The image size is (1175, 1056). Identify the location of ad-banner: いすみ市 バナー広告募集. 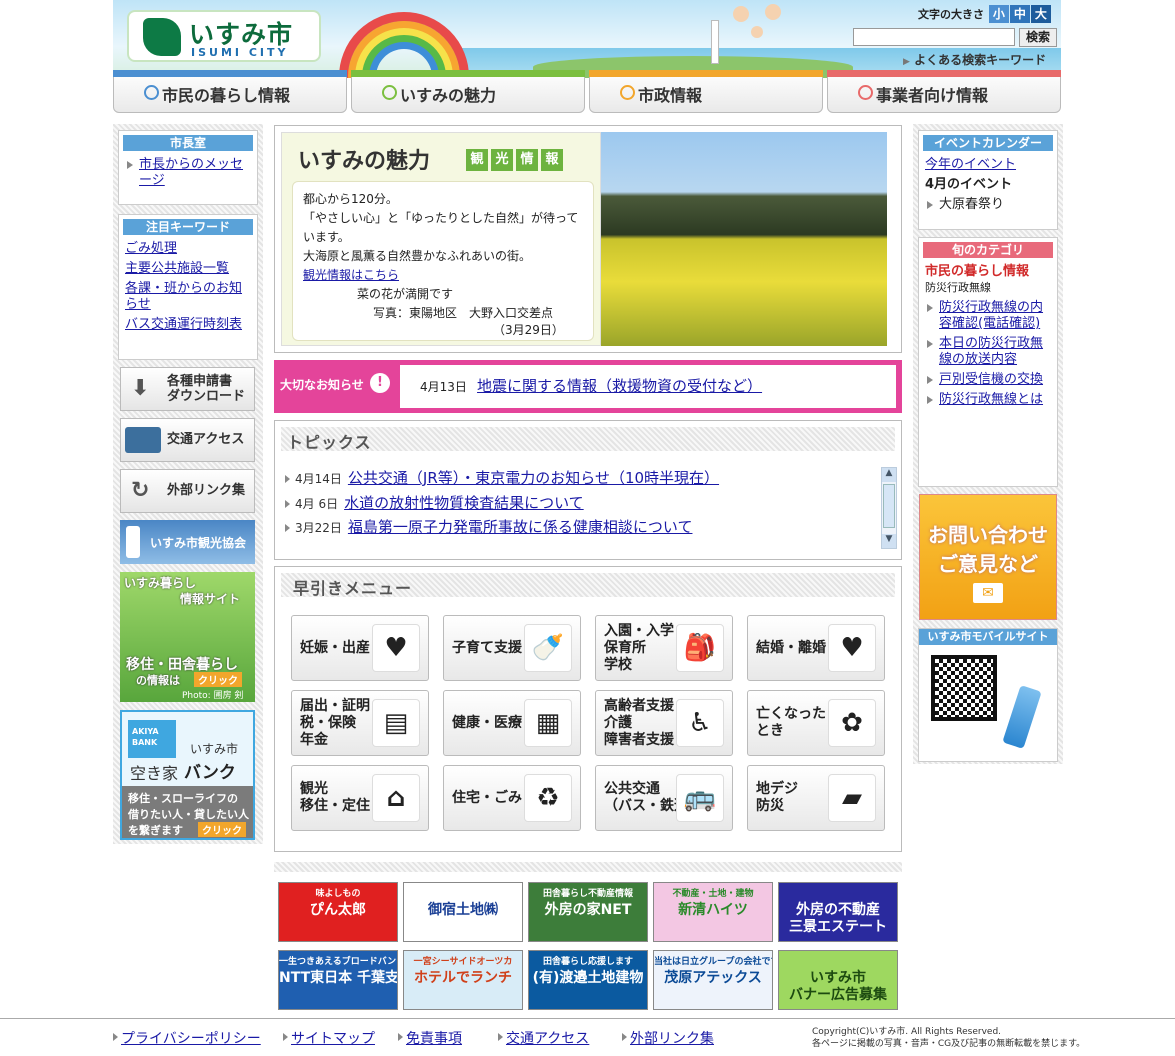
(838, 980).